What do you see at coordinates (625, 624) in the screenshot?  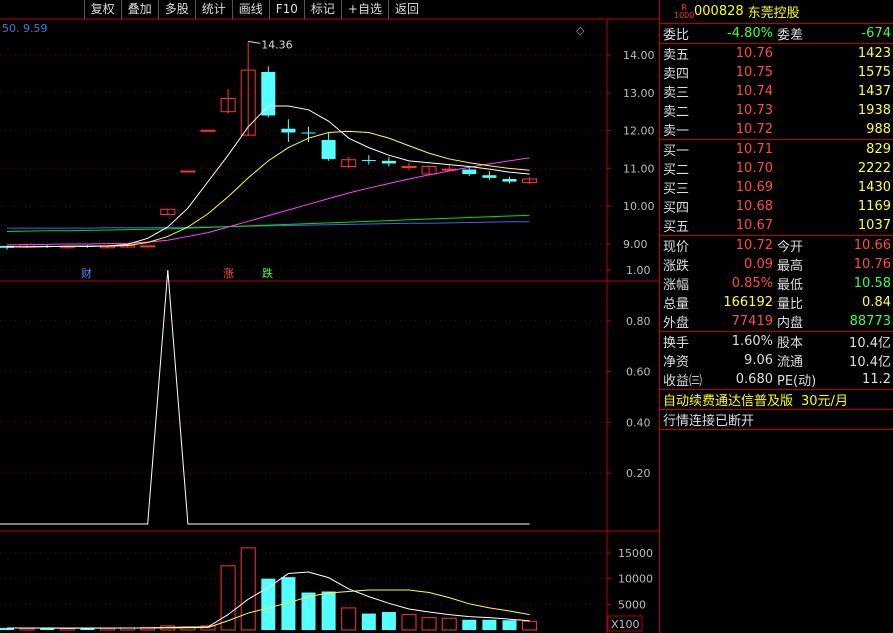 I see `volume-unit-label: X100` at bounding box center [625, 624].